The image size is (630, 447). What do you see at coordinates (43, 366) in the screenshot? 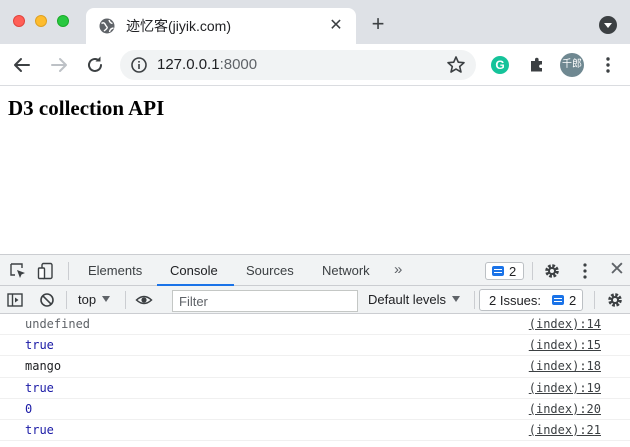
I see `console-log-message: mango` at bounding box center [43, 366].